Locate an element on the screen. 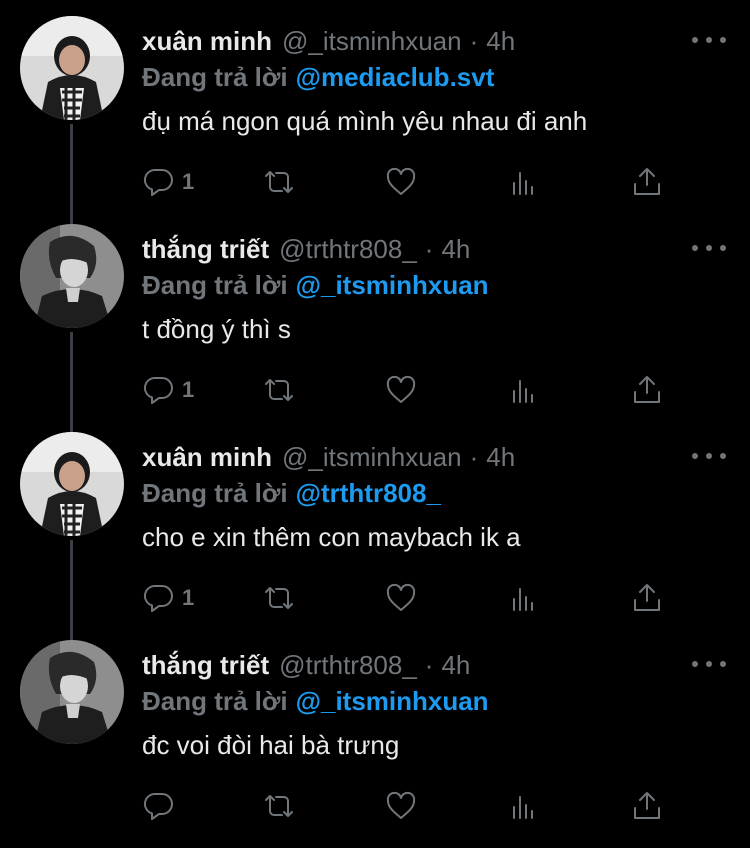 This screenshot has width=750, height=848. reply-mention-link: @trthtr808_ is located at coordinates (368, 493).